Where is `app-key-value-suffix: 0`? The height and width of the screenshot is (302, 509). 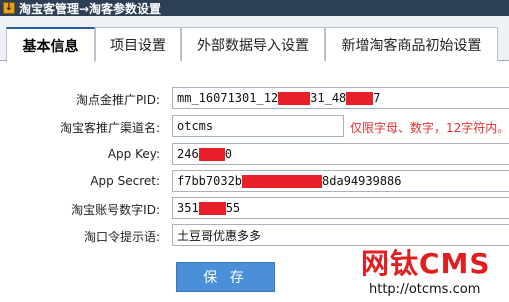 app-key-value-suffix: 0 is located at coordinates (228, 154).